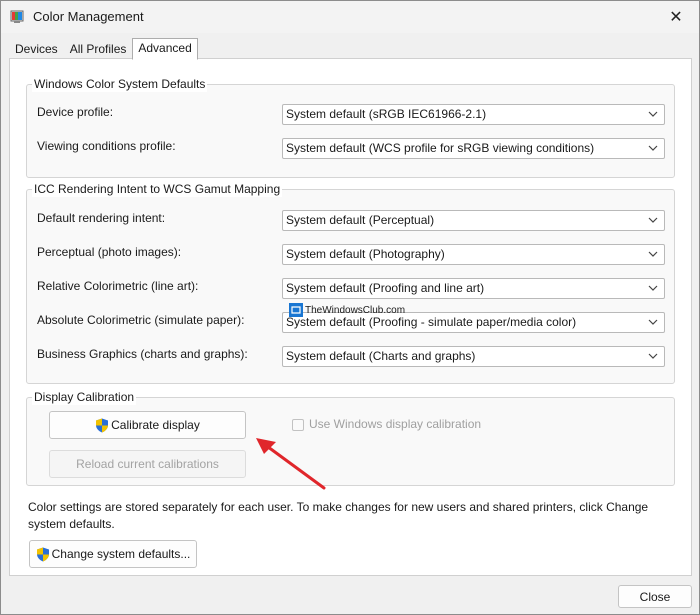 The width and height of the screenshot is (700, 615). What do you see at coordinates (101, 218) in the screenshot?
I see `default-intent-label: Default rendering intent:` at bounding box center [101, 218].